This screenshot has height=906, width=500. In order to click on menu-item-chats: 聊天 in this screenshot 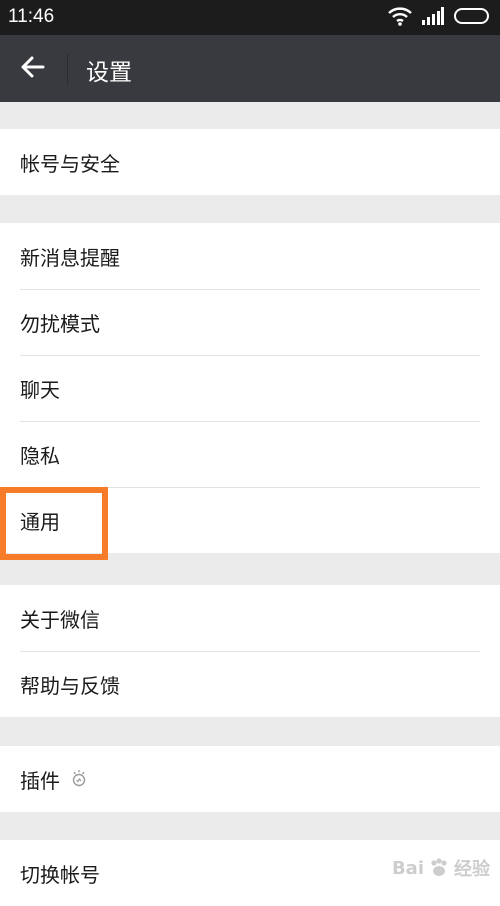, I will do `click(250, 388)`.